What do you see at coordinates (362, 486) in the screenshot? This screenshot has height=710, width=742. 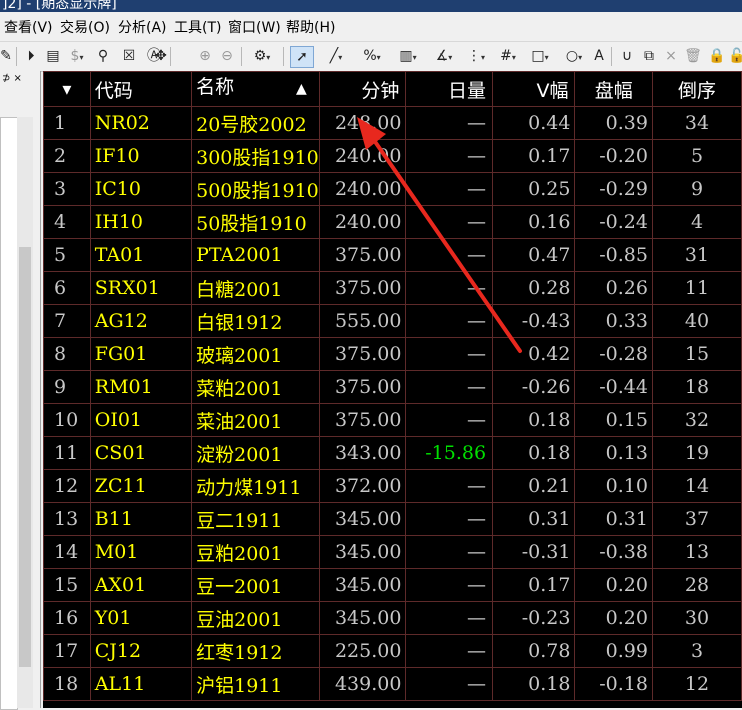 I see `row-minute: 372.00` at bounding box center [362, 486].